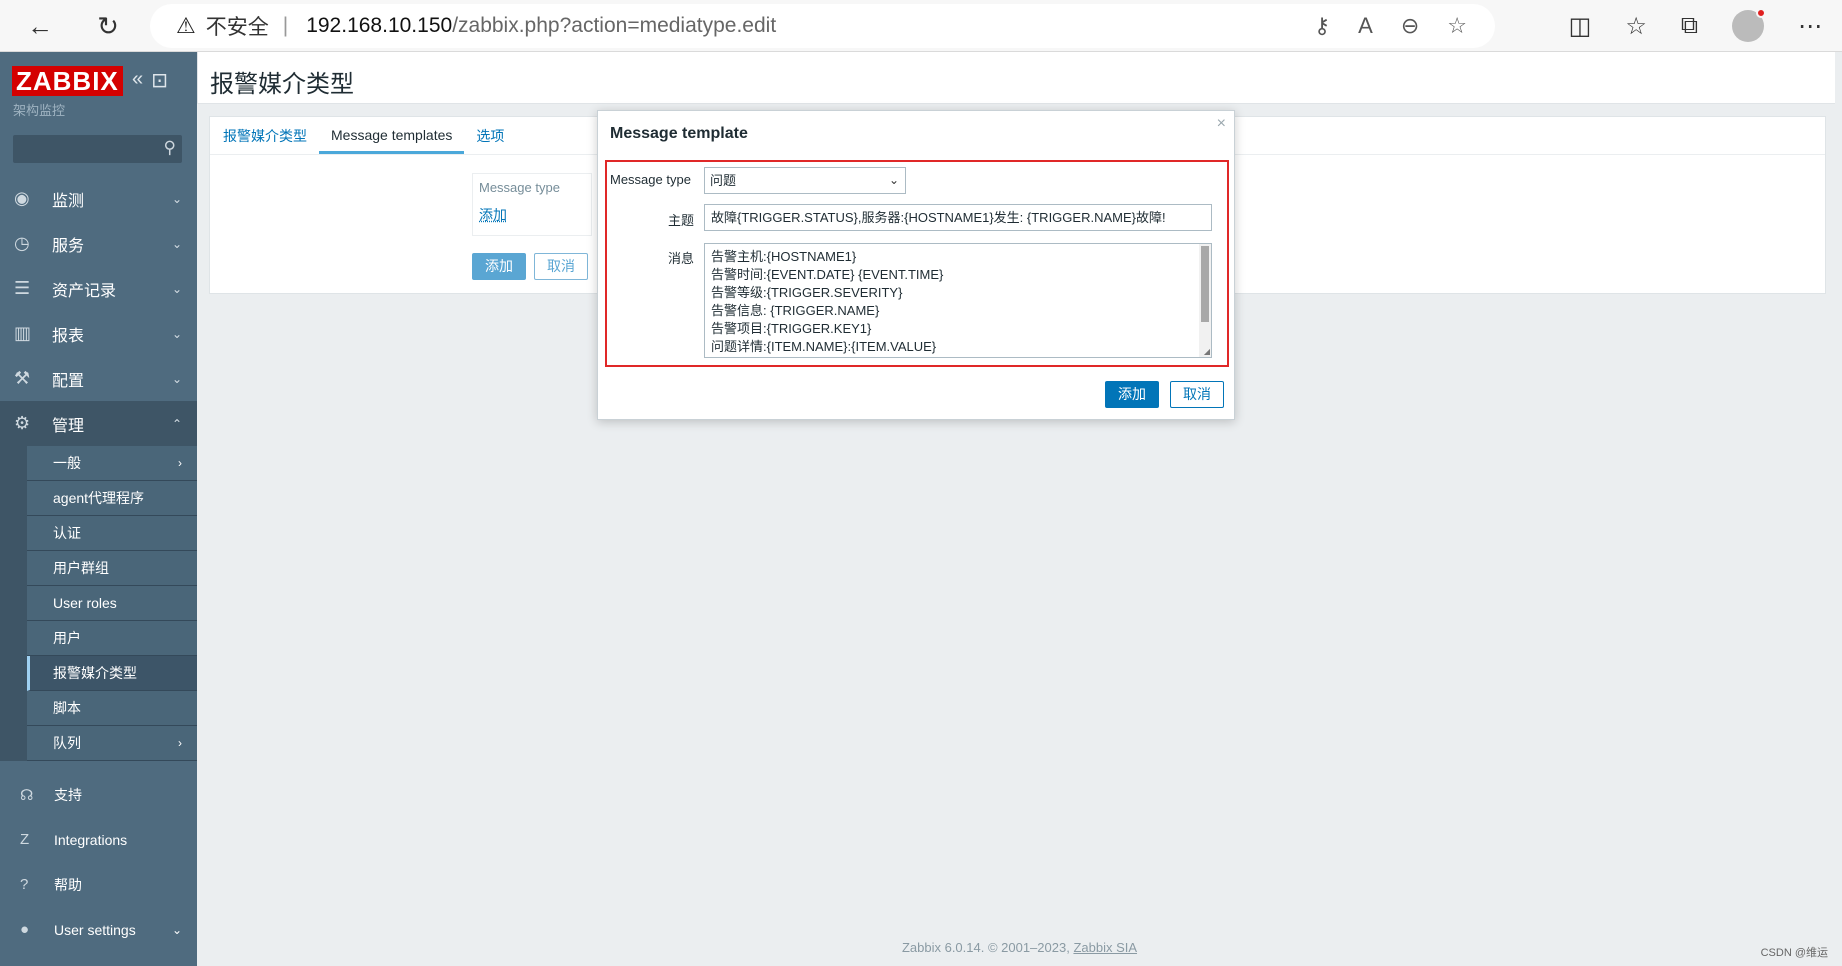 Image resolution: width=1842 pixels, height=966 pixels. What do you see at coordinates (25, 929) in the screenshot?
I see `user-icon: ●` at bounding box center [25, 929].